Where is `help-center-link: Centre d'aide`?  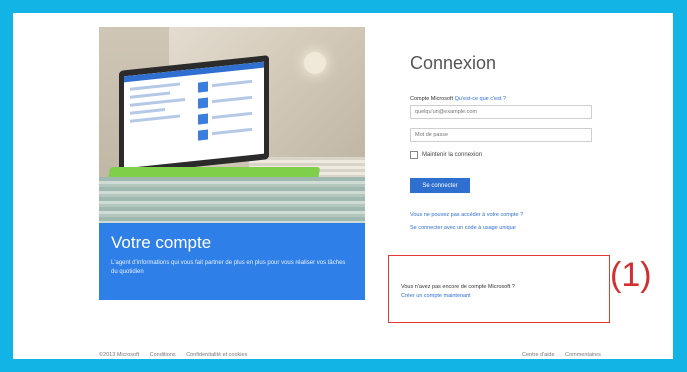 help-center-link: Centre d'aide is located at coordinates (538, 355).